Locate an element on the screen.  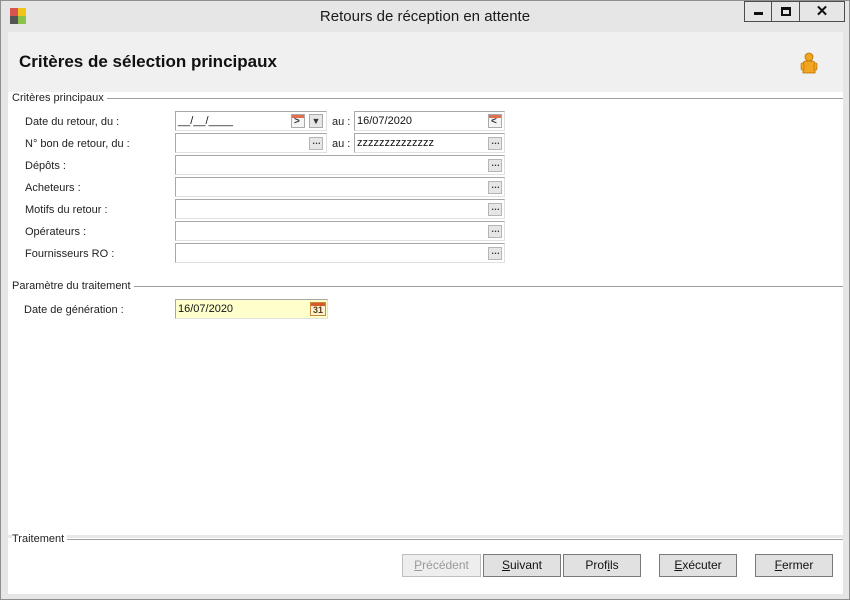
close-icon: ✕ is located at coordinates (822, 11).